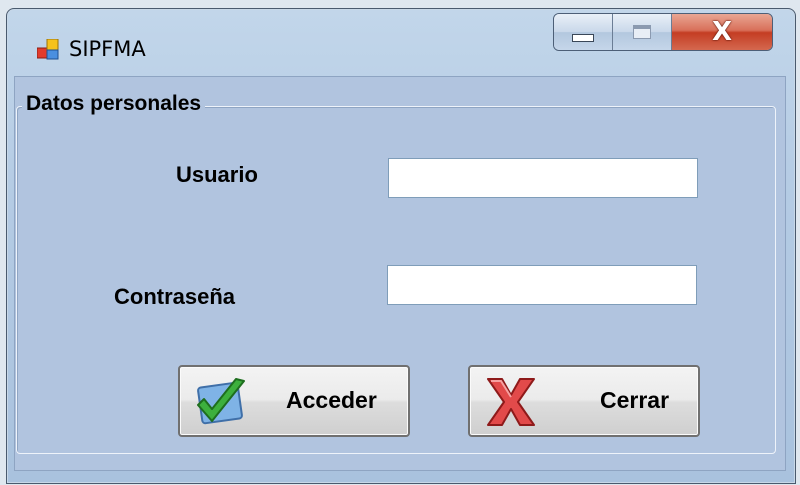  I want to click on maximize-icon, so click(642, 32).